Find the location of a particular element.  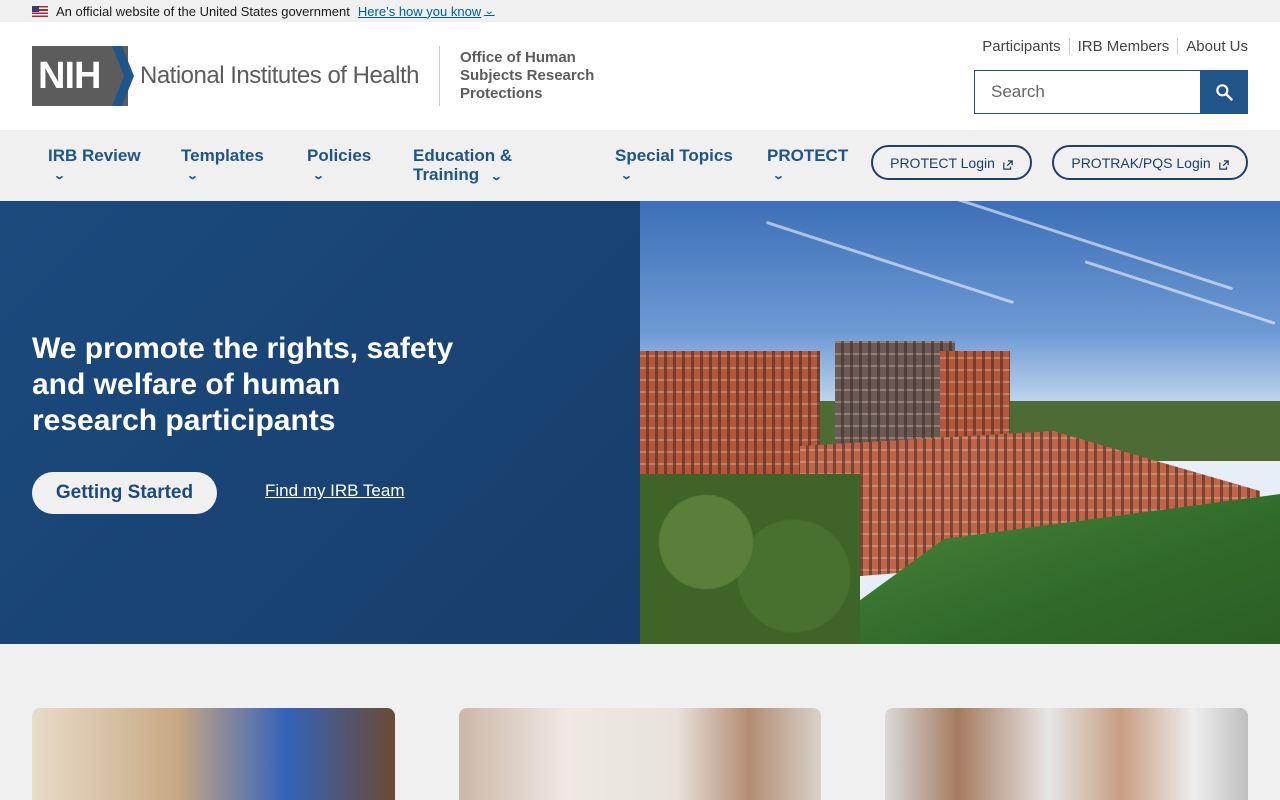

foreground-trees is located at coordinates (750, 559).